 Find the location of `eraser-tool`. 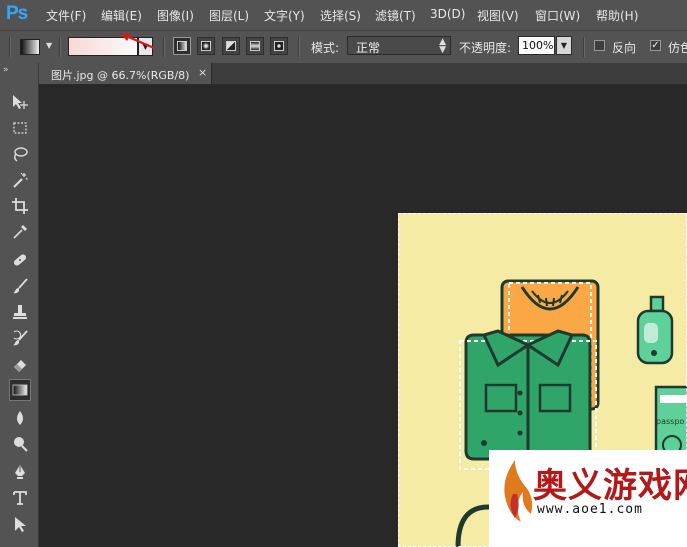

eraser-tool is located at coordinates (20, 364).